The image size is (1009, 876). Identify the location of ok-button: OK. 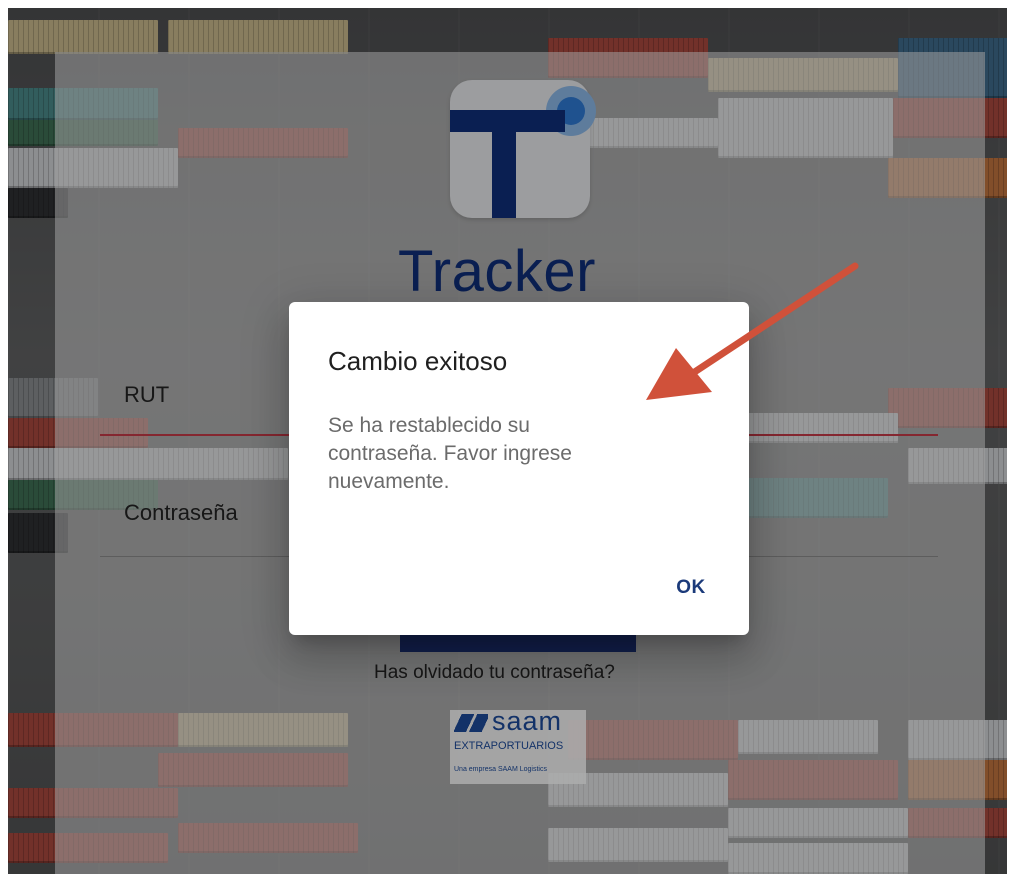
(691, 588).